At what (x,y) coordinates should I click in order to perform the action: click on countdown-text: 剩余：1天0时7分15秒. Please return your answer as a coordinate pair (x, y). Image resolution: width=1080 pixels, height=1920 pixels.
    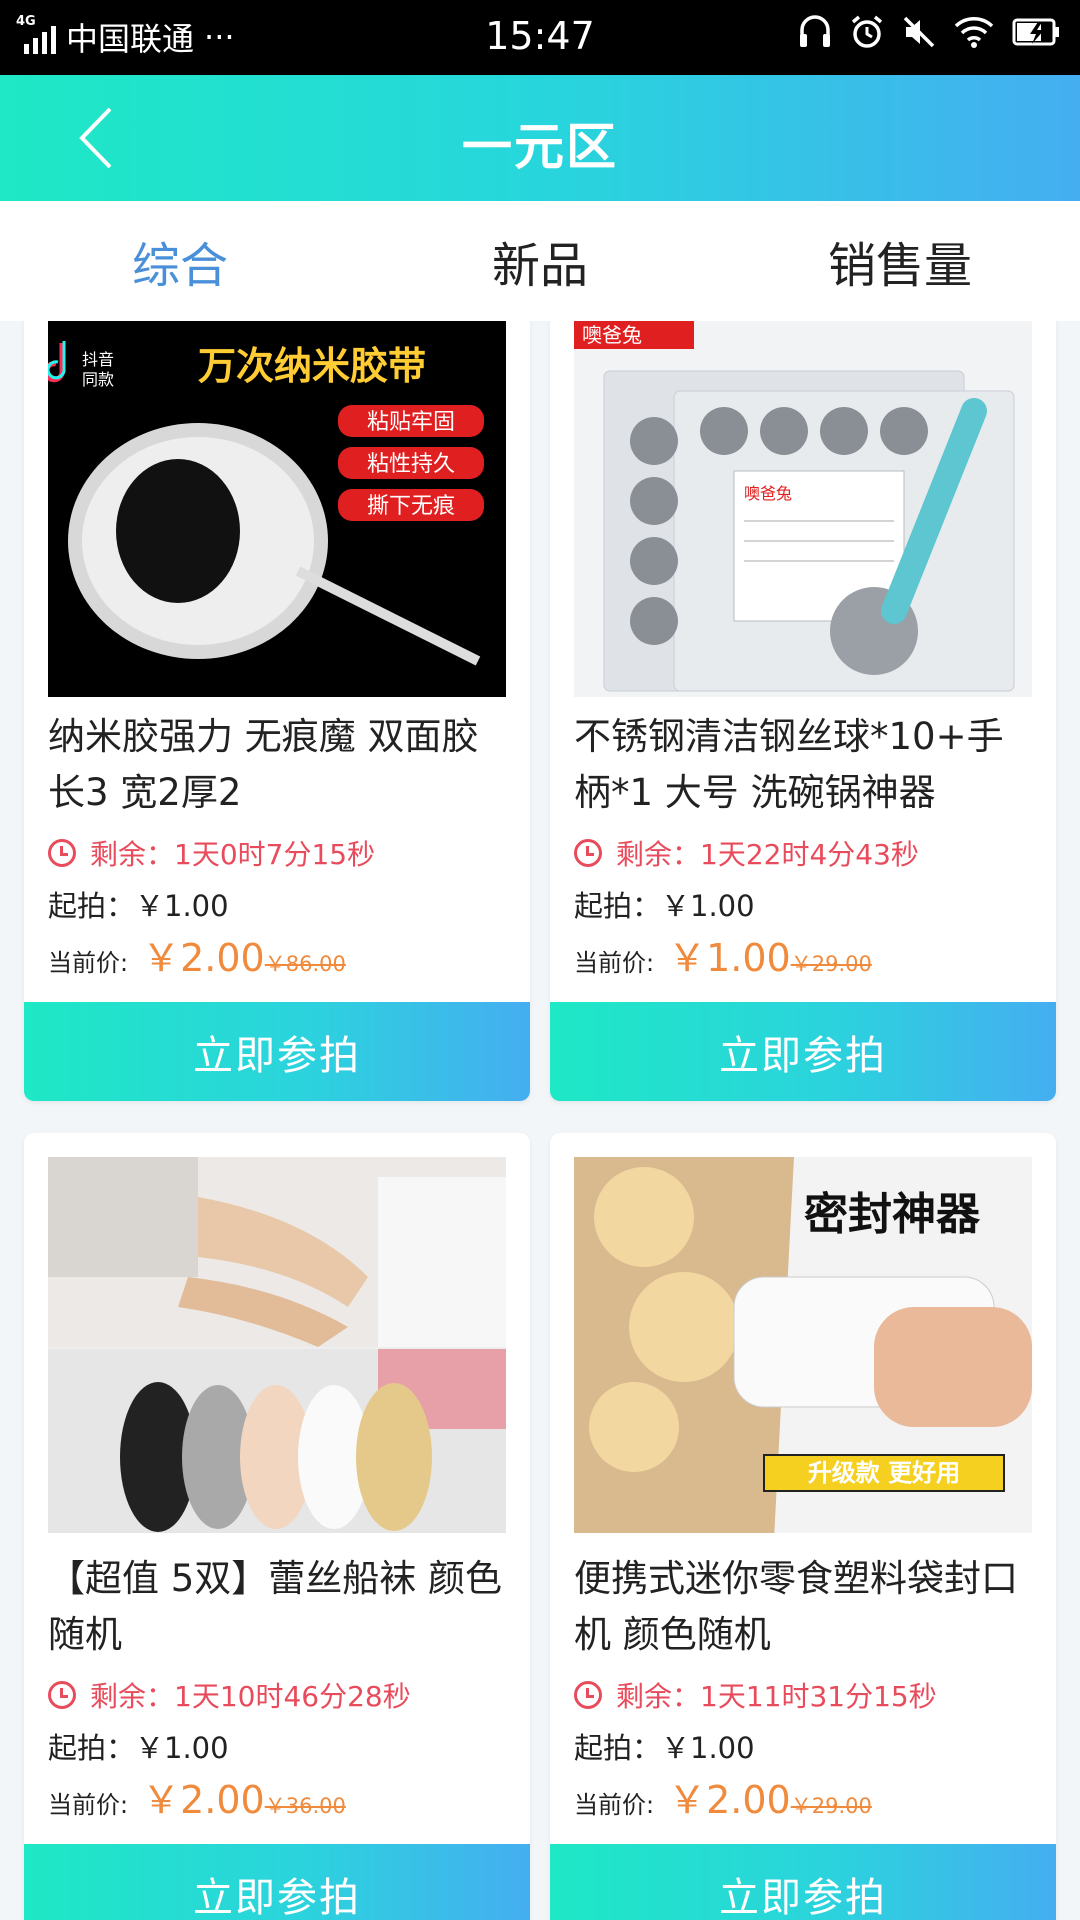
    Looking at the image, I should click on (233, 854).